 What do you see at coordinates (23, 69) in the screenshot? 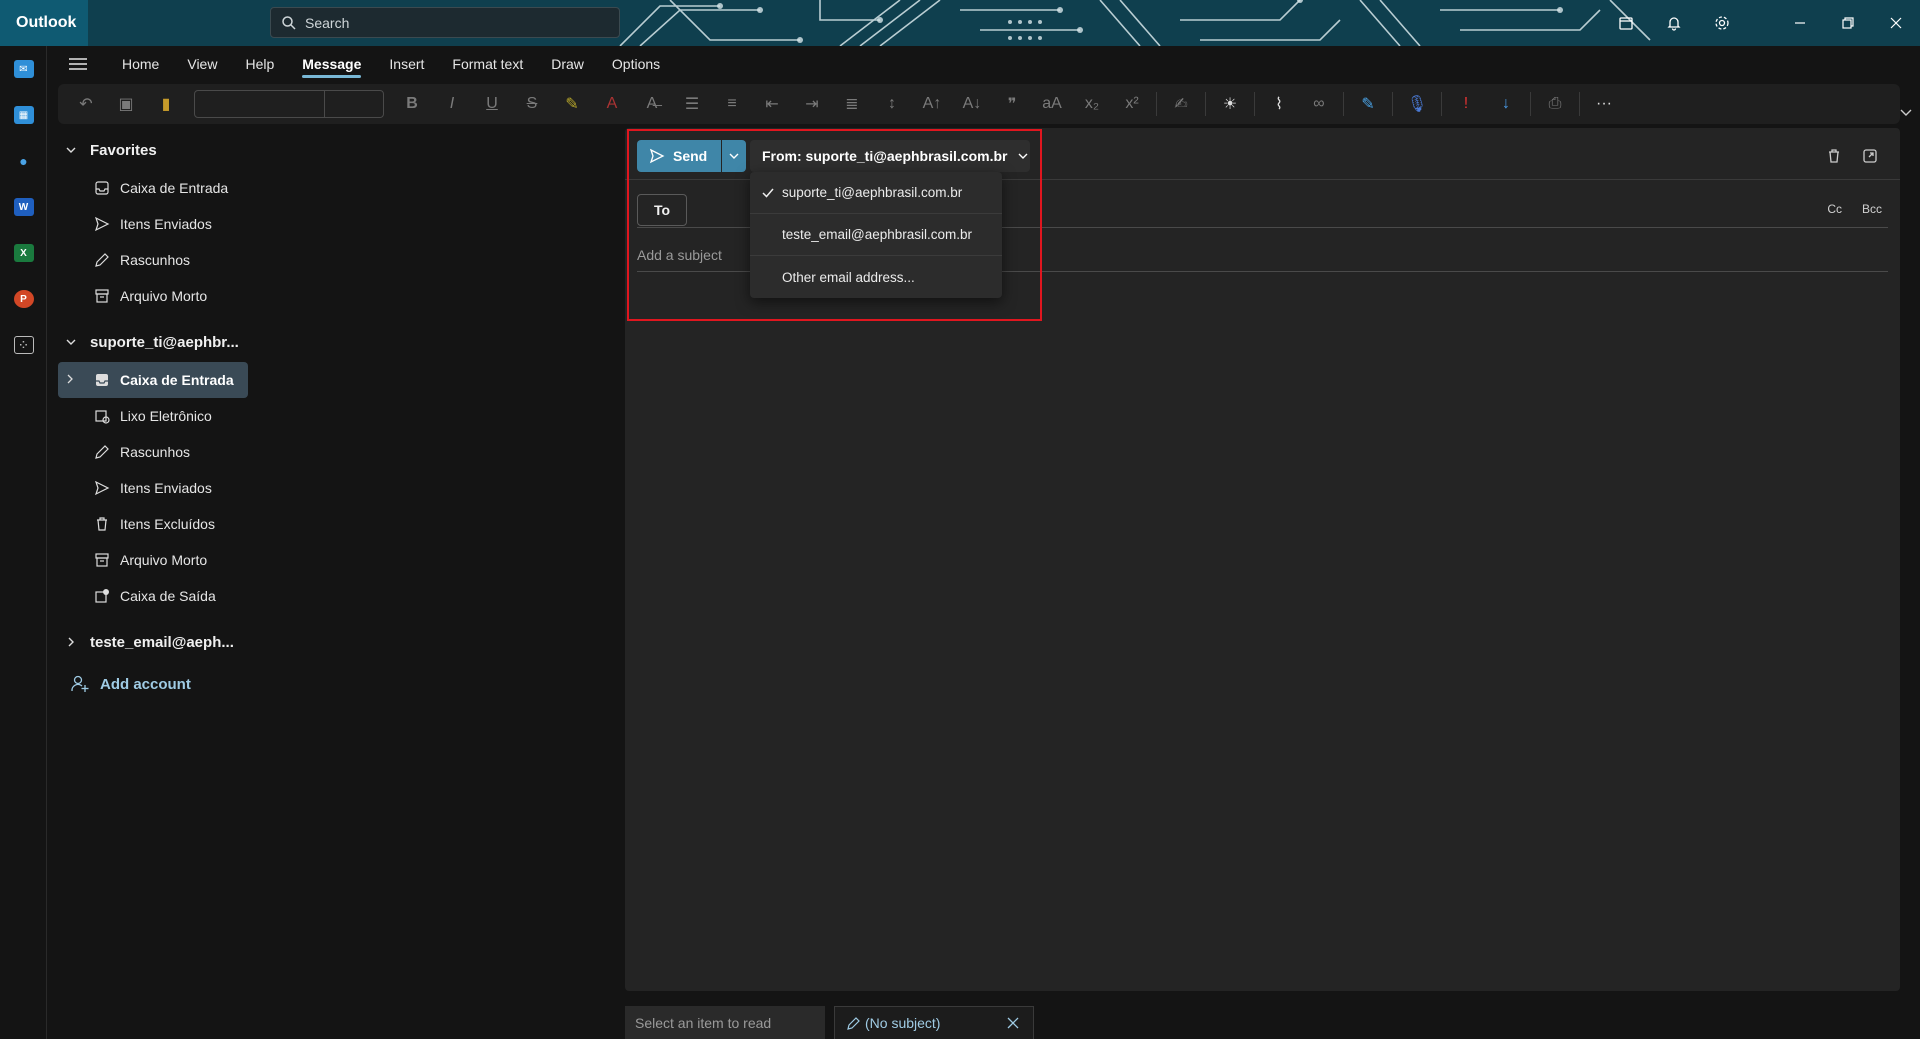
I see `mail-app-button: ✉` at bounding box center [23, 69].